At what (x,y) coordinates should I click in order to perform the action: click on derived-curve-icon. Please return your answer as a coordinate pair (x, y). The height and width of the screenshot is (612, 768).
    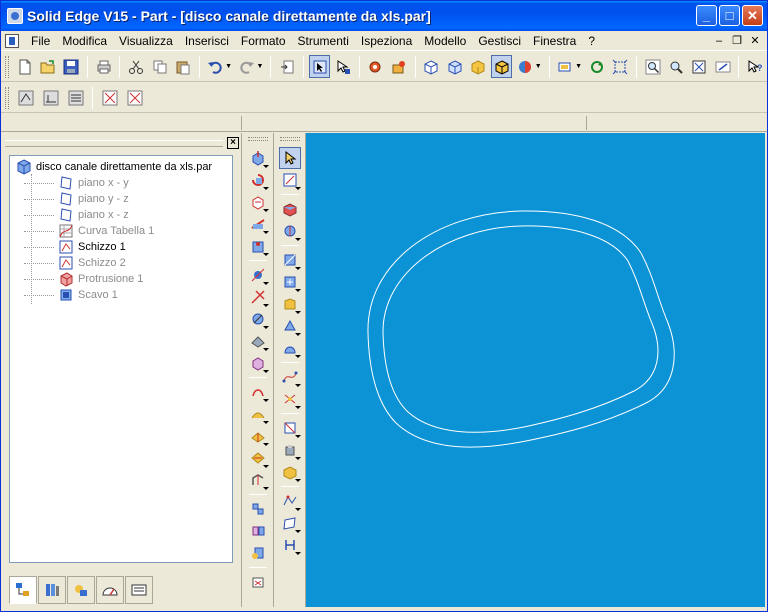
    Looking at the image, I should click on (290, 501).